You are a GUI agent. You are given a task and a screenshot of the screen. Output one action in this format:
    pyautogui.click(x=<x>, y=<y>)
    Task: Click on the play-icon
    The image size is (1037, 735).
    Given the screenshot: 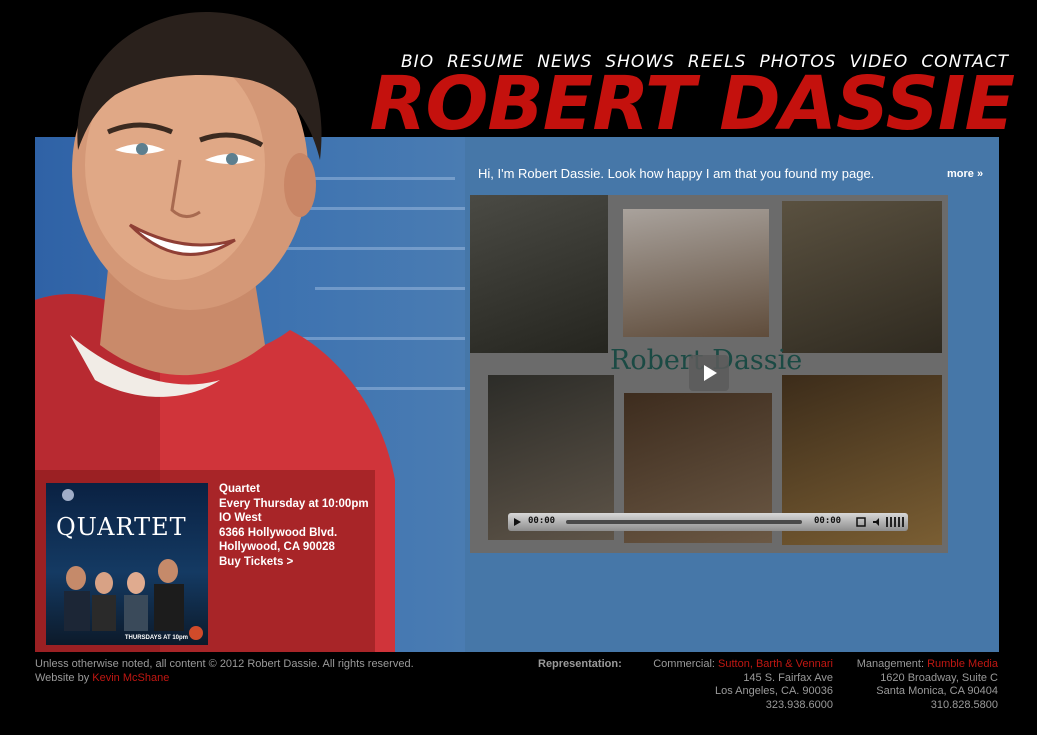 What is the action you would take?
    pyautogui.click(x=710, y=373)
    